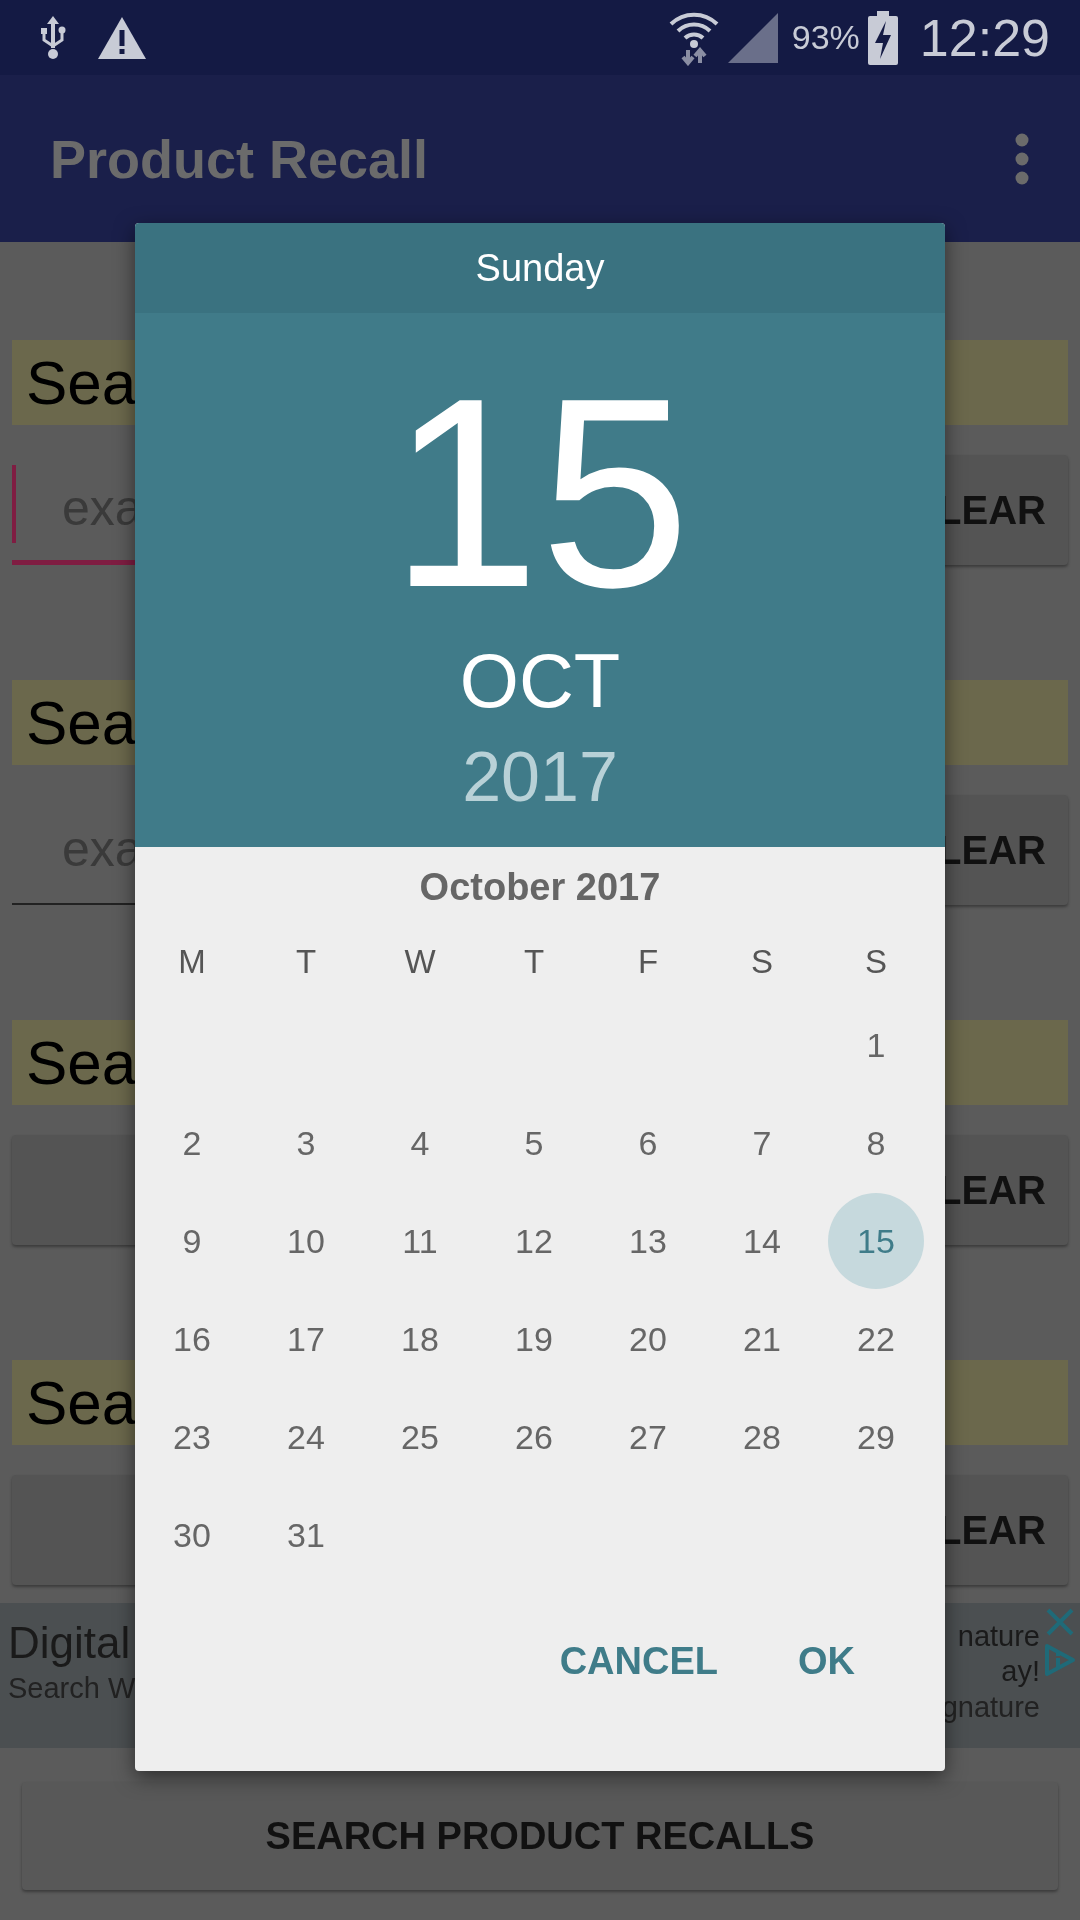 The width and height of the screenshot is (1080, 1920). I want to click on calendar-day: 12, so click(534, 1241).